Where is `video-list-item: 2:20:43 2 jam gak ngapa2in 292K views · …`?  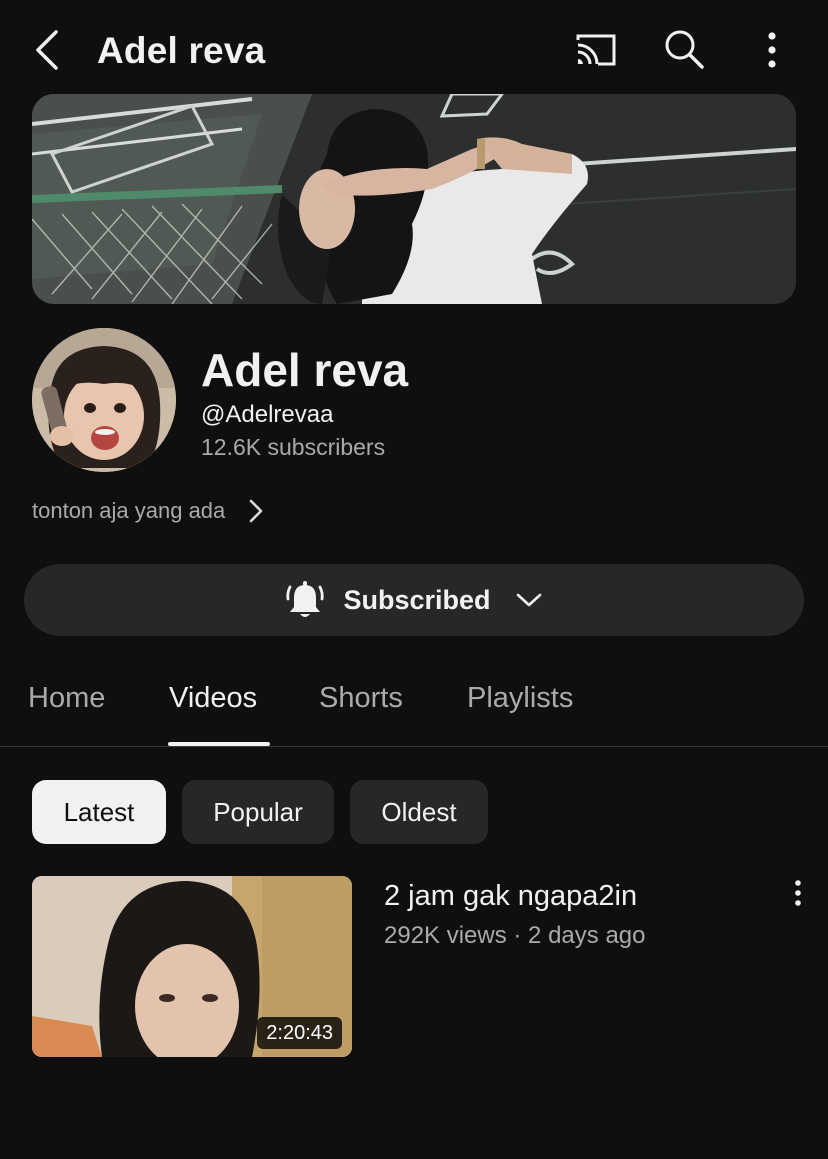 video-list-item: 2:20:43 2 jam gak ngapa2in 292K views · … is located at coordinates (427, 967).